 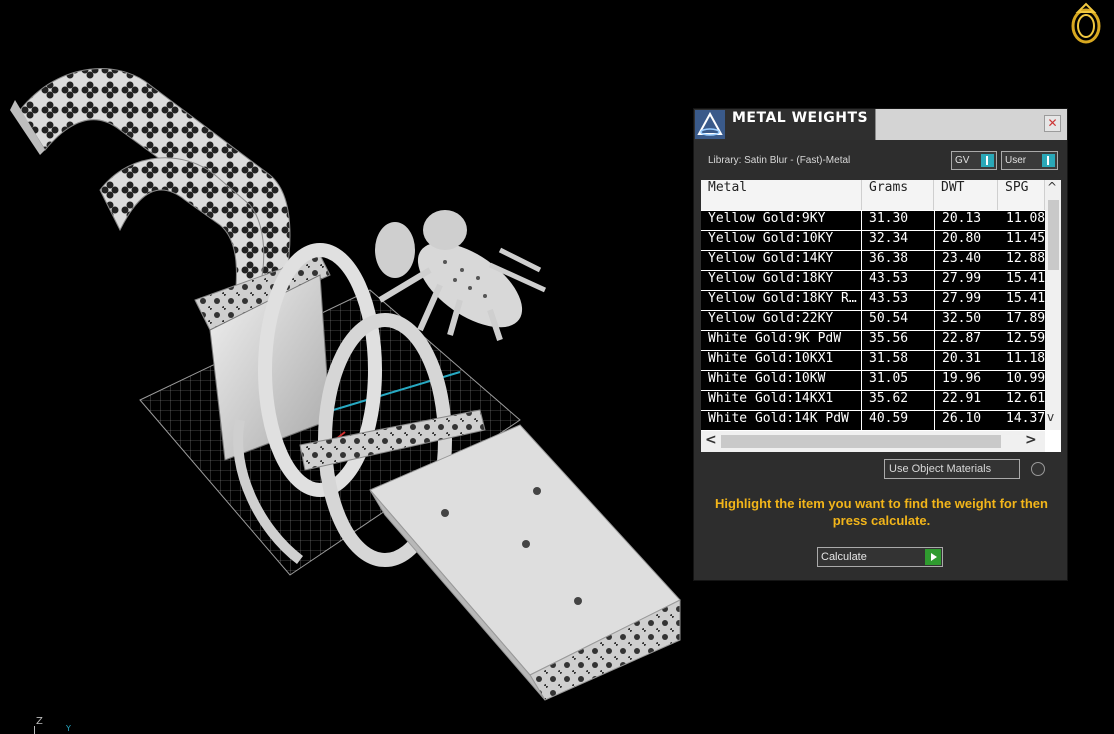 I want to click on table-row: Yellow Gold:10KY 32.34 20.80 11.45, so click(x=873, y=240).